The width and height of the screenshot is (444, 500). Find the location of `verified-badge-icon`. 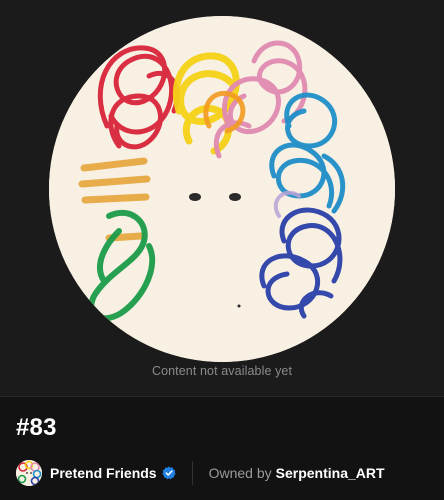

verified-badge-icon is located at coordinates (168, 473).